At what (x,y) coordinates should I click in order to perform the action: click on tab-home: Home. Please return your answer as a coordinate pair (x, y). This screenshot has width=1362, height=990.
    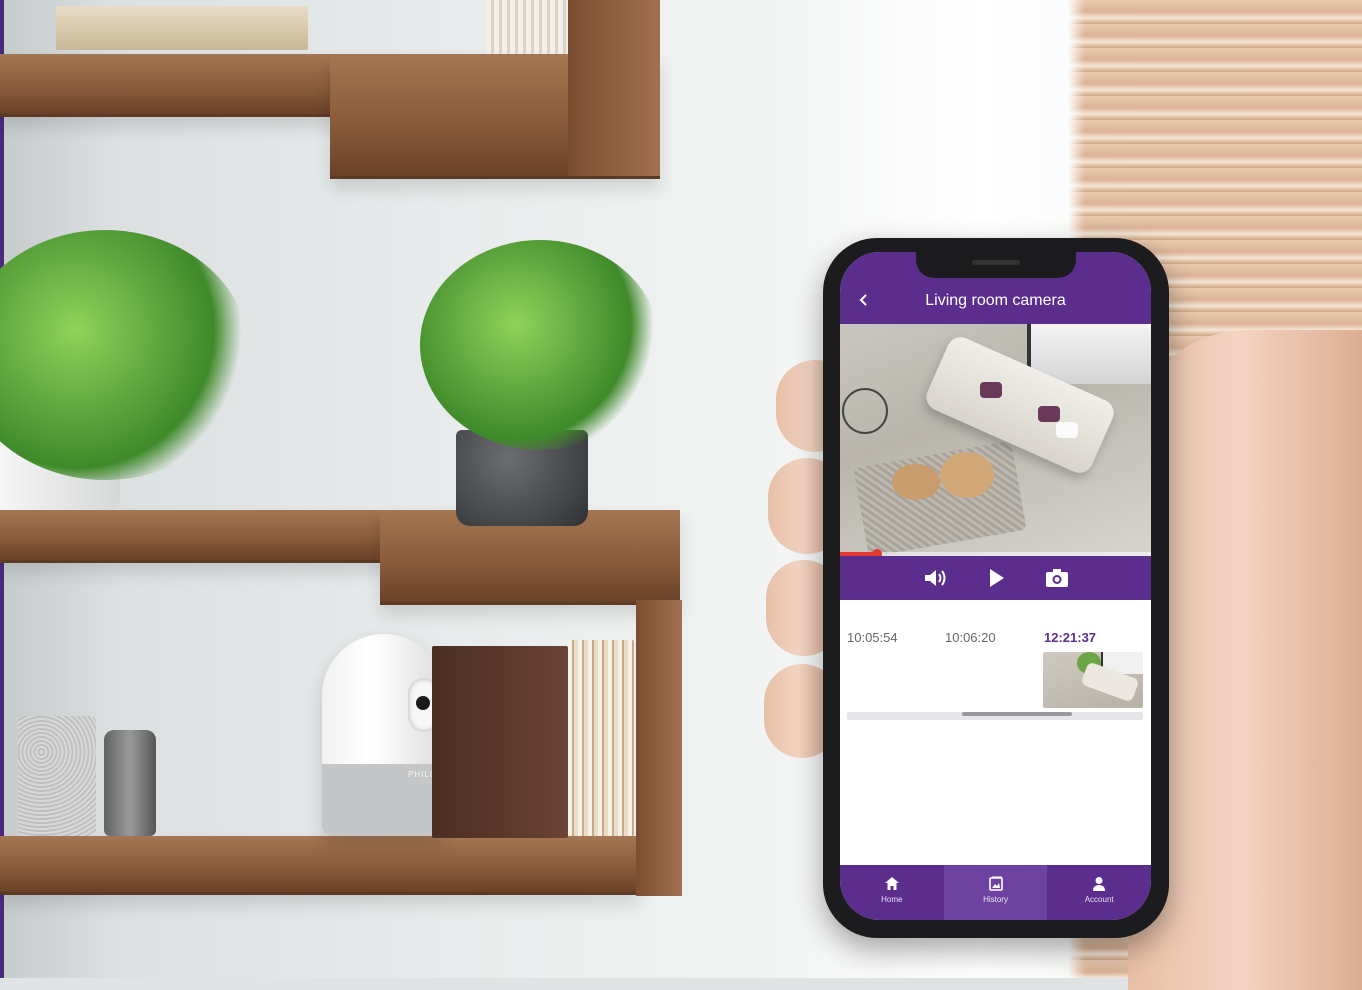
    Looking at the image, I should click on (892, 892).